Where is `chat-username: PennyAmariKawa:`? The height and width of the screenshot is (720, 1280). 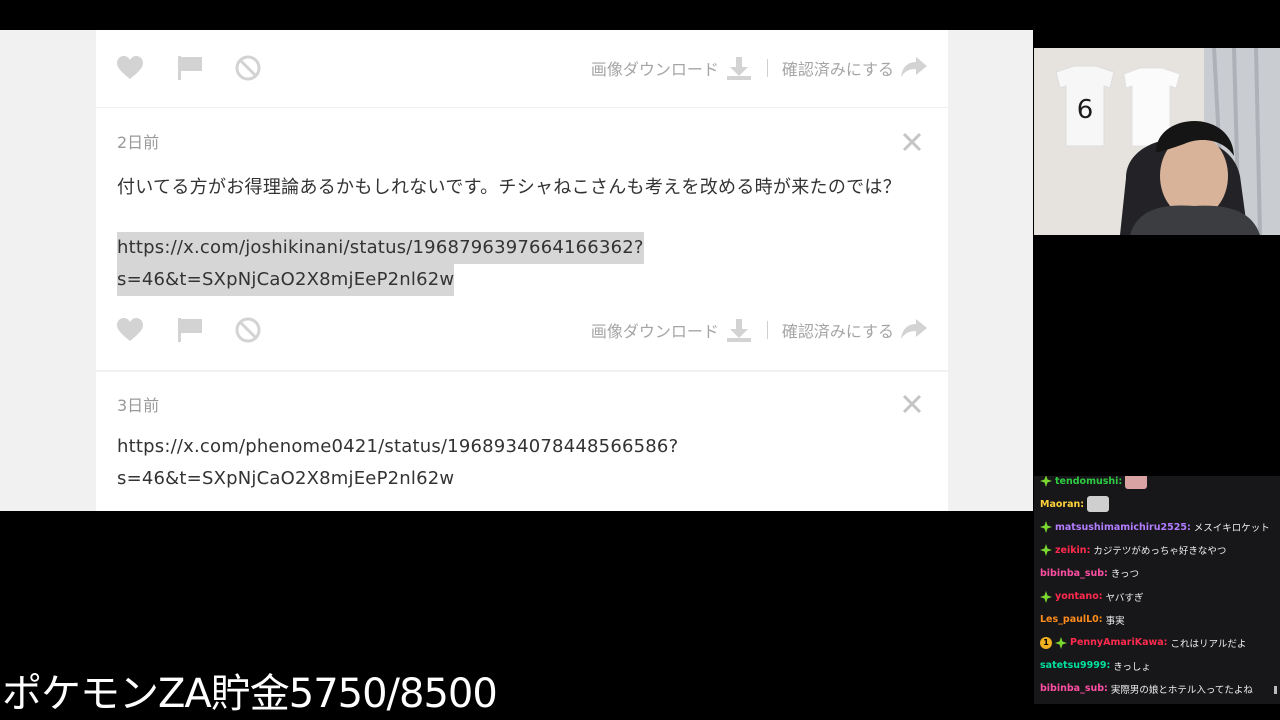 chat-username: PennyAmariKawa: is located at coordinates (1119, 642).